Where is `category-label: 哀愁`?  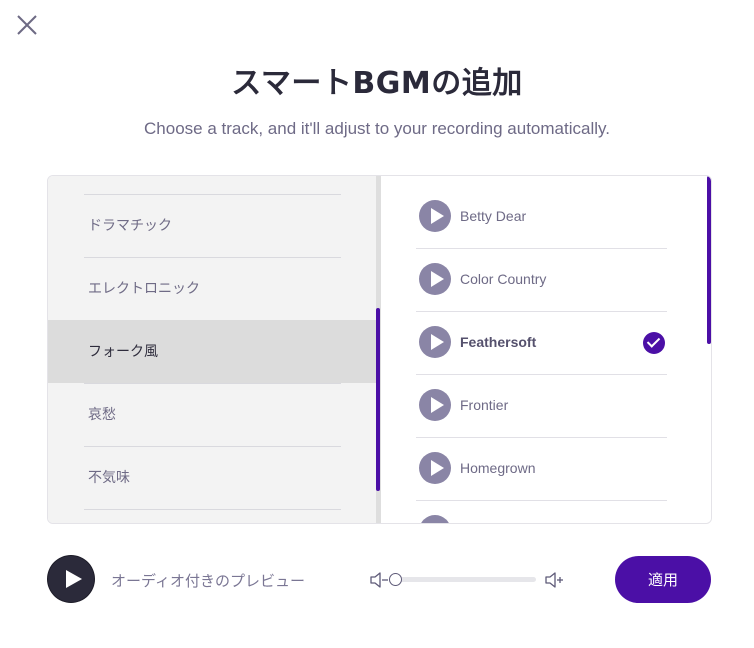 category-label: 哀愁 is located at coordinates (102, 415).